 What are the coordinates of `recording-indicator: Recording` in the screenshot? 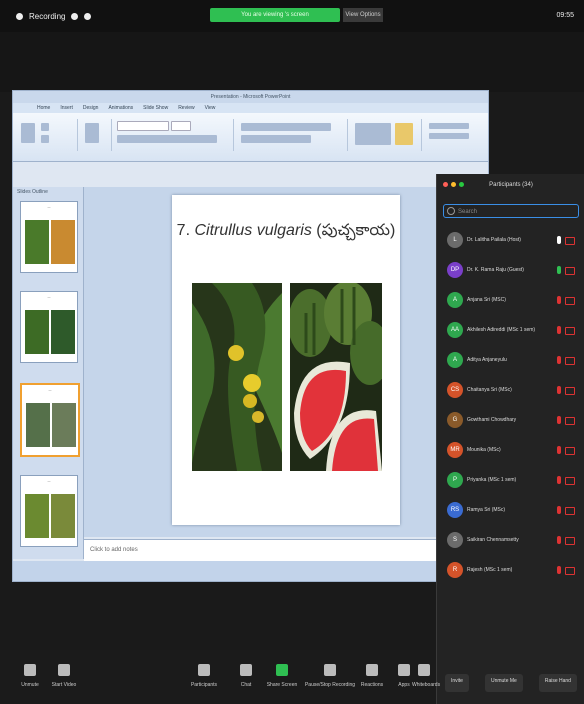 It's located at (54, 16).